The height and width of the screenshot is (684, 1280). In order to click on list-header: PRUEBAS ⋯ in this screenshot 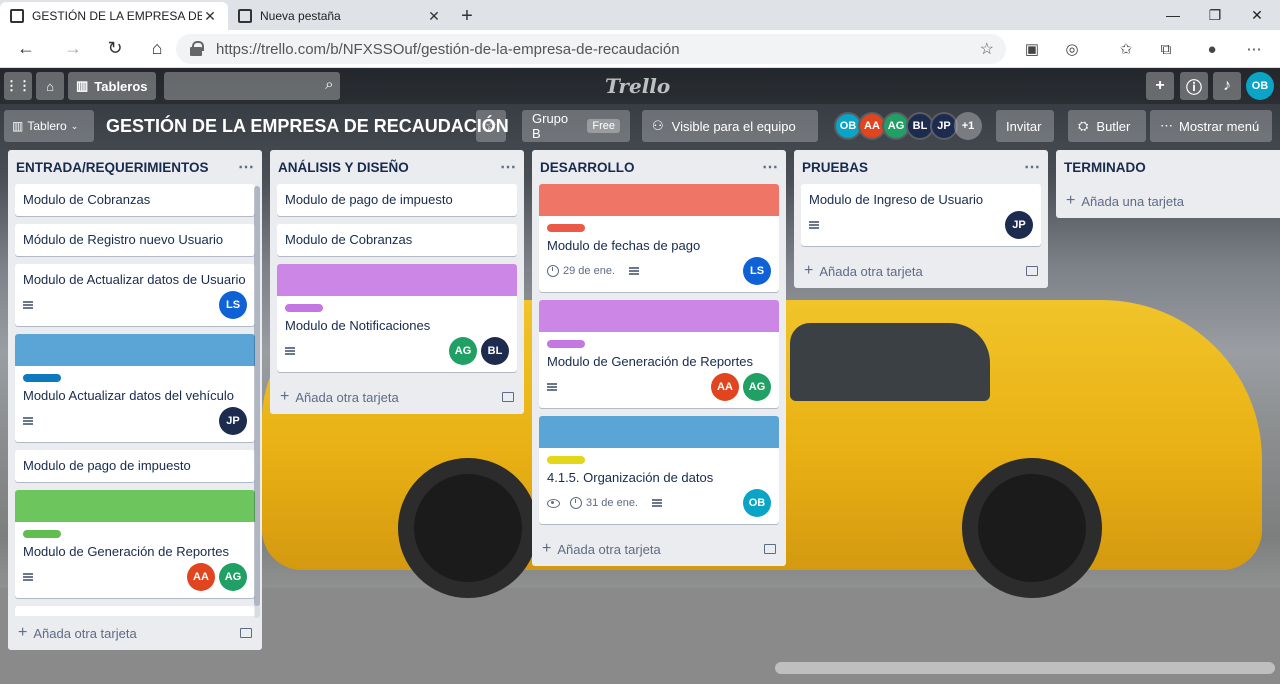, I will do `click(921, 167)`.